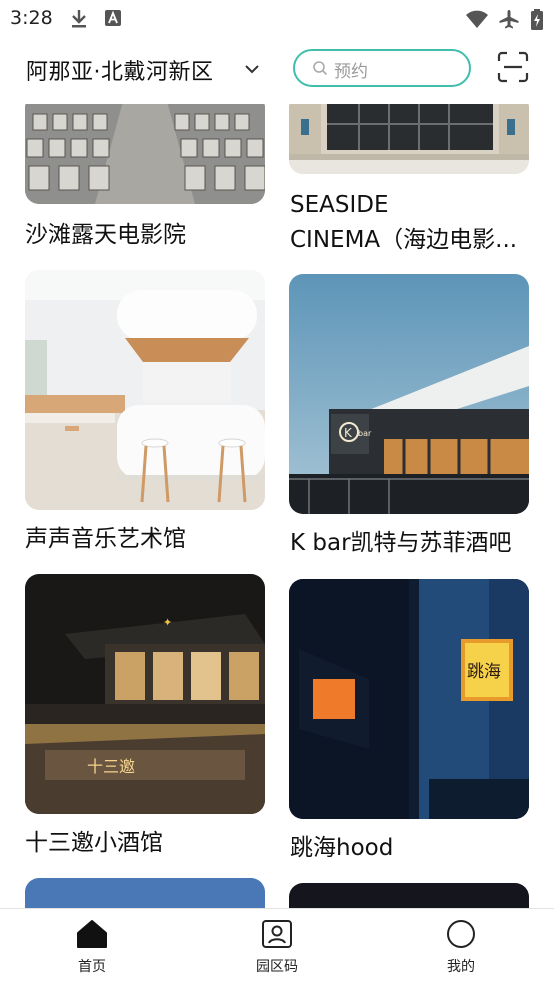 This screenshot has height=985, width=554. Describe the element at coordinates (409, 139) in the screenshot. I see `card-image-seaside-cinema` at that location.